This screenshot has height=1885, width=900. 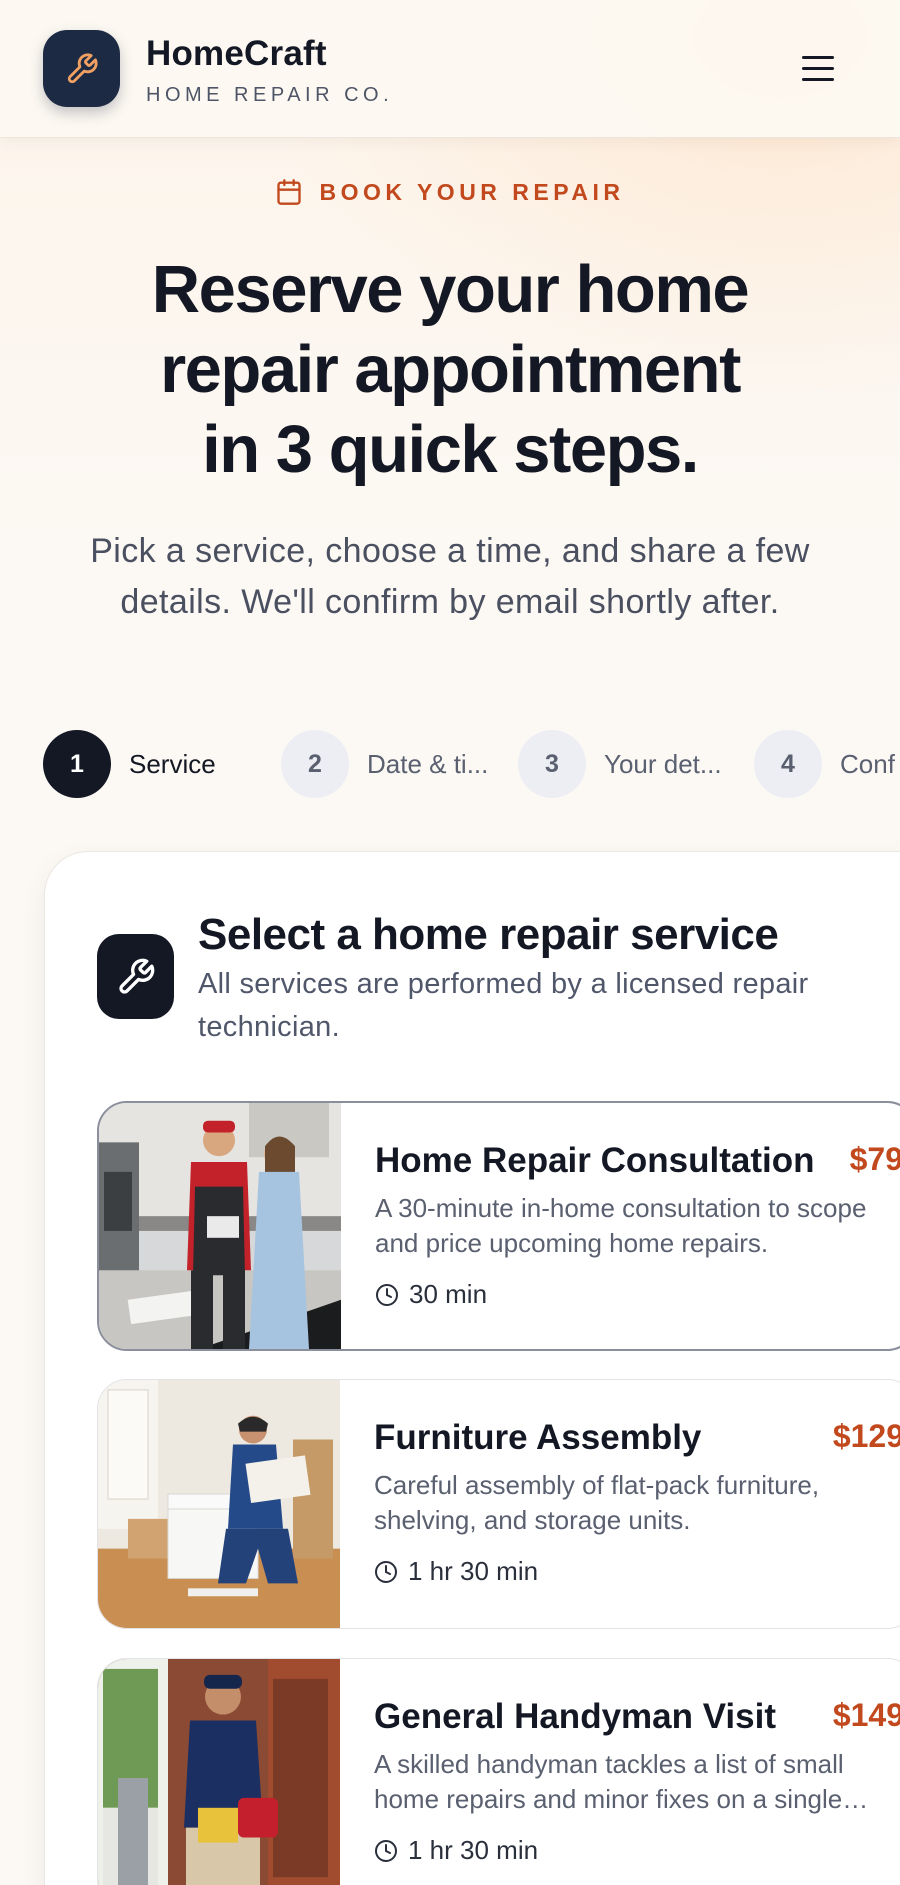 What do you see at coordinates (472, 191) in the screenshot?
I see `eyebrow-label: BOOK YOUR REPAIR` at bounding box center [472, 191].